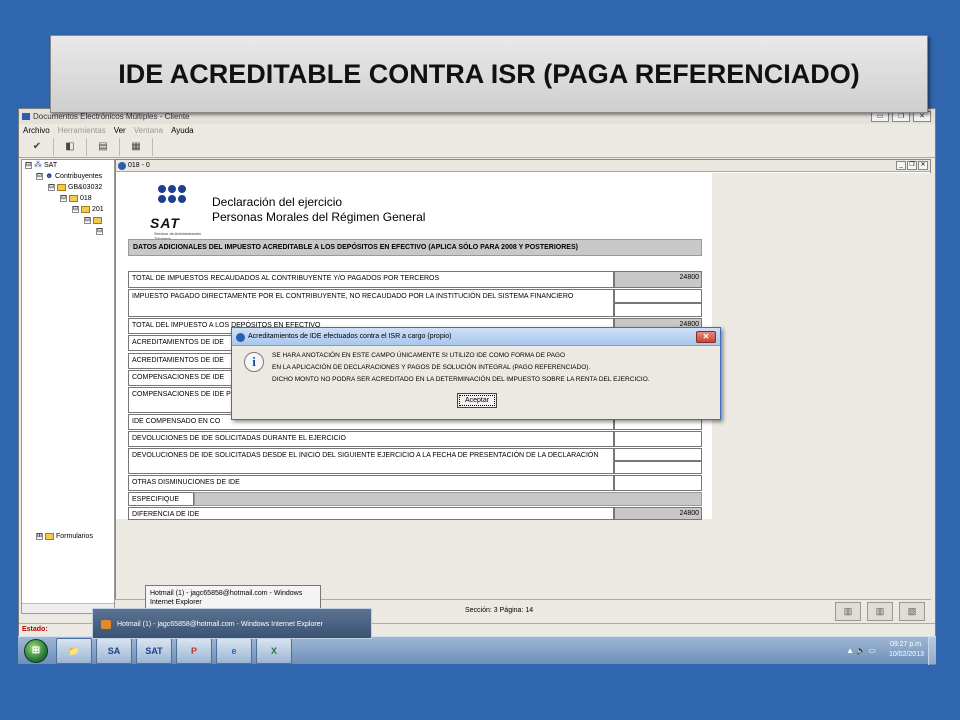 This screenshot has height=720, width=960. What do you see at coordinates (74, 536) in the screenshot?
I see `tree-label: Formularios` at bounding box center [74, 536].